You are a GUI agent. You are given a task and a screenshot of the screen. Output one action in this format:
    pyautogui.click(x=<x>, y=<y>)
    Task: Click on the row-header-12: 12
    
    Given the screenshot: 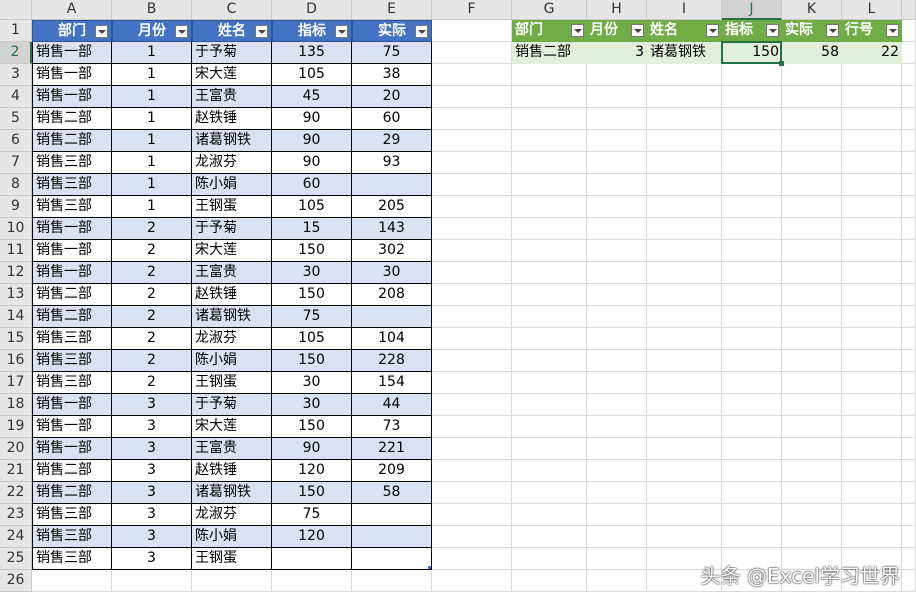 What is the action you would take?
    pyautogui.click(x=16, y=273)
    